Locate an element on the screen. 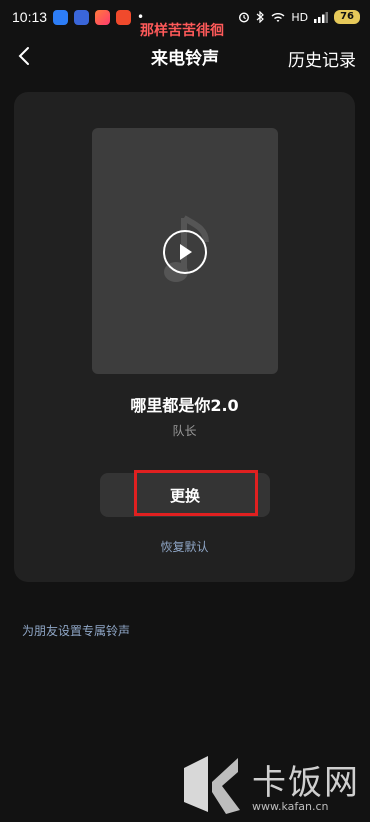 The image size is (370, 822). hd-badge: HD is located at coordinates (300, 17).